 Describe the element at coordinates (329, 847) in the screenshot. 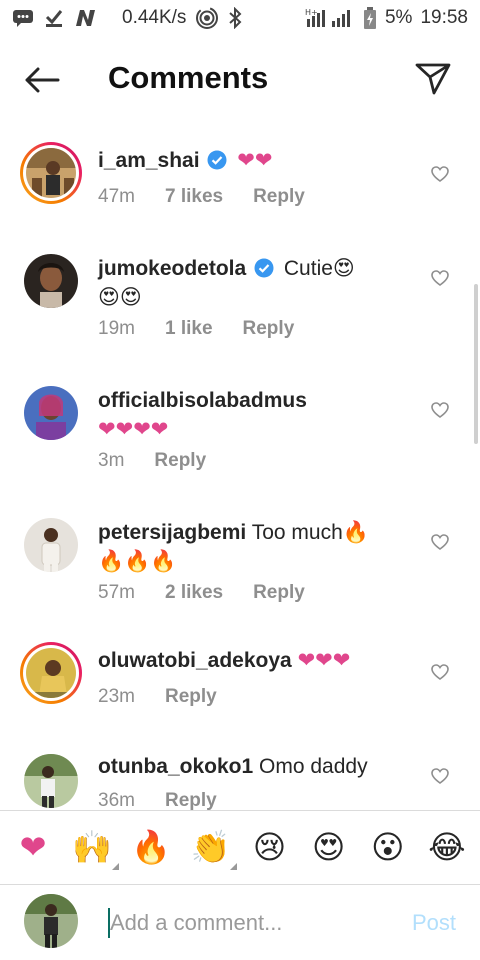

I see `emoji-heart-eyes-button: 😍` at that location.